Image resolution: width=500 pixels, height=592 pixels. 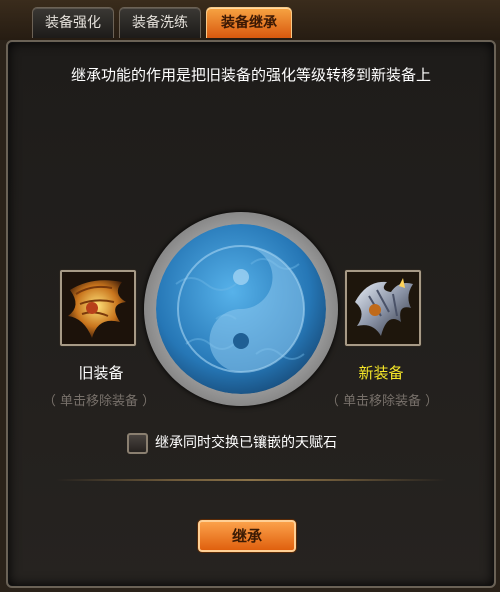 I want to click on new-equipment-slot, so click(x=383, y=308).